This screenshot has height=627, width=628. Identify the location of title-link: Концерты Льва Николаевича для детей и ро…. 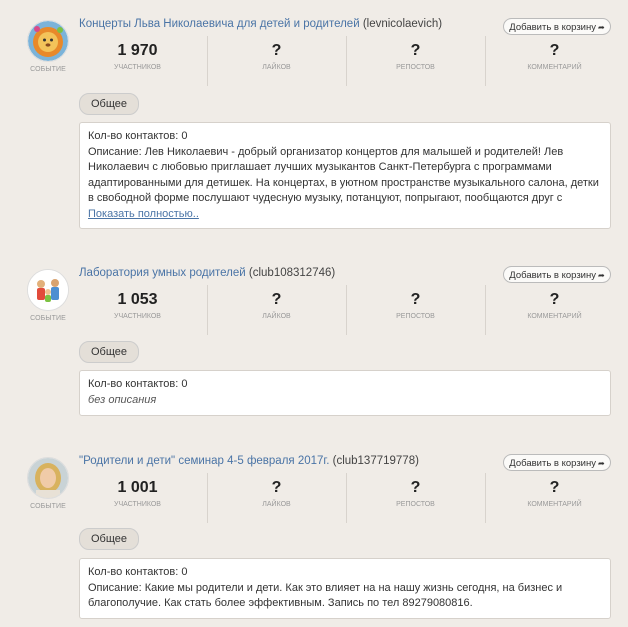
(219, 24).